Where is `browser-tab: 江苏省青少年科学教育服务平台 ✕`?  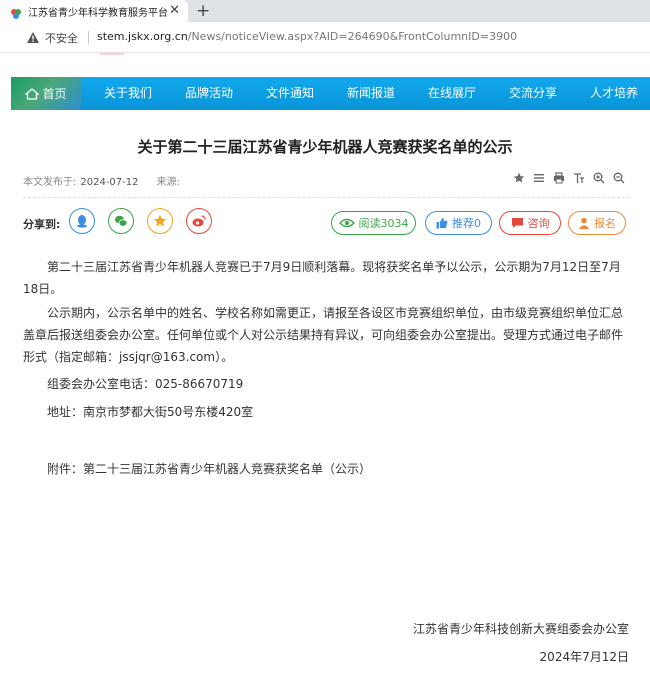
browser-tab: 江苏省青少年科学教育服务平台 ✕ is located at coordinates (94, 11).